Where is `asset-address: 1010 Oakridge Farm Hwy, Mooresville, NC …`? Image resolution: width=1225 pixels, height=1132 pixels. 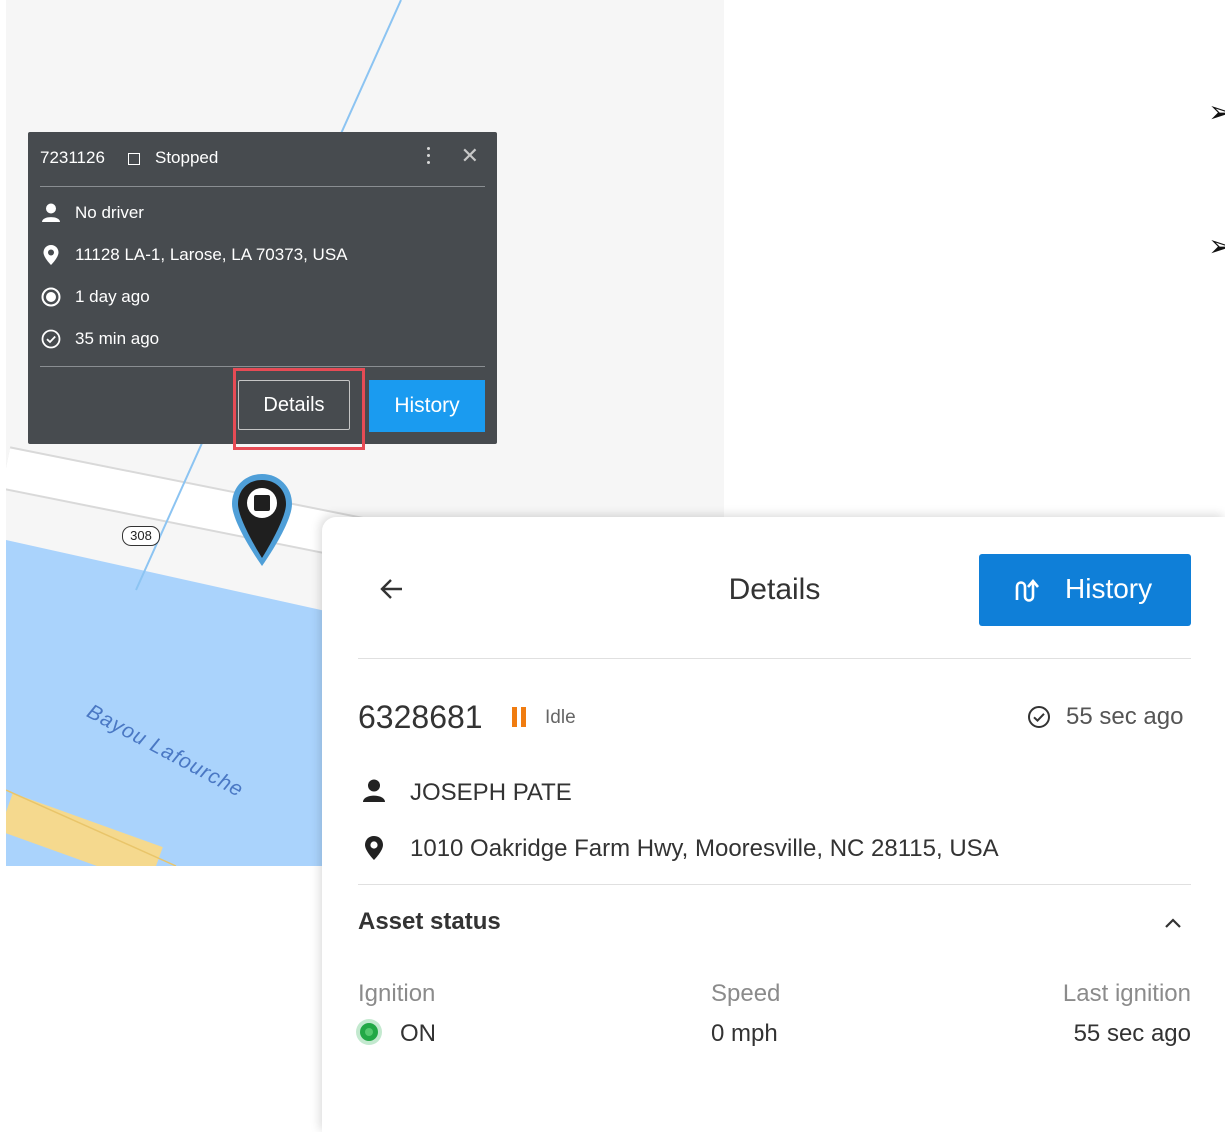 asset-address: 1010 Oakridge Farm Hwy, Mooresville, NC … is located at coordinates (704, 848).